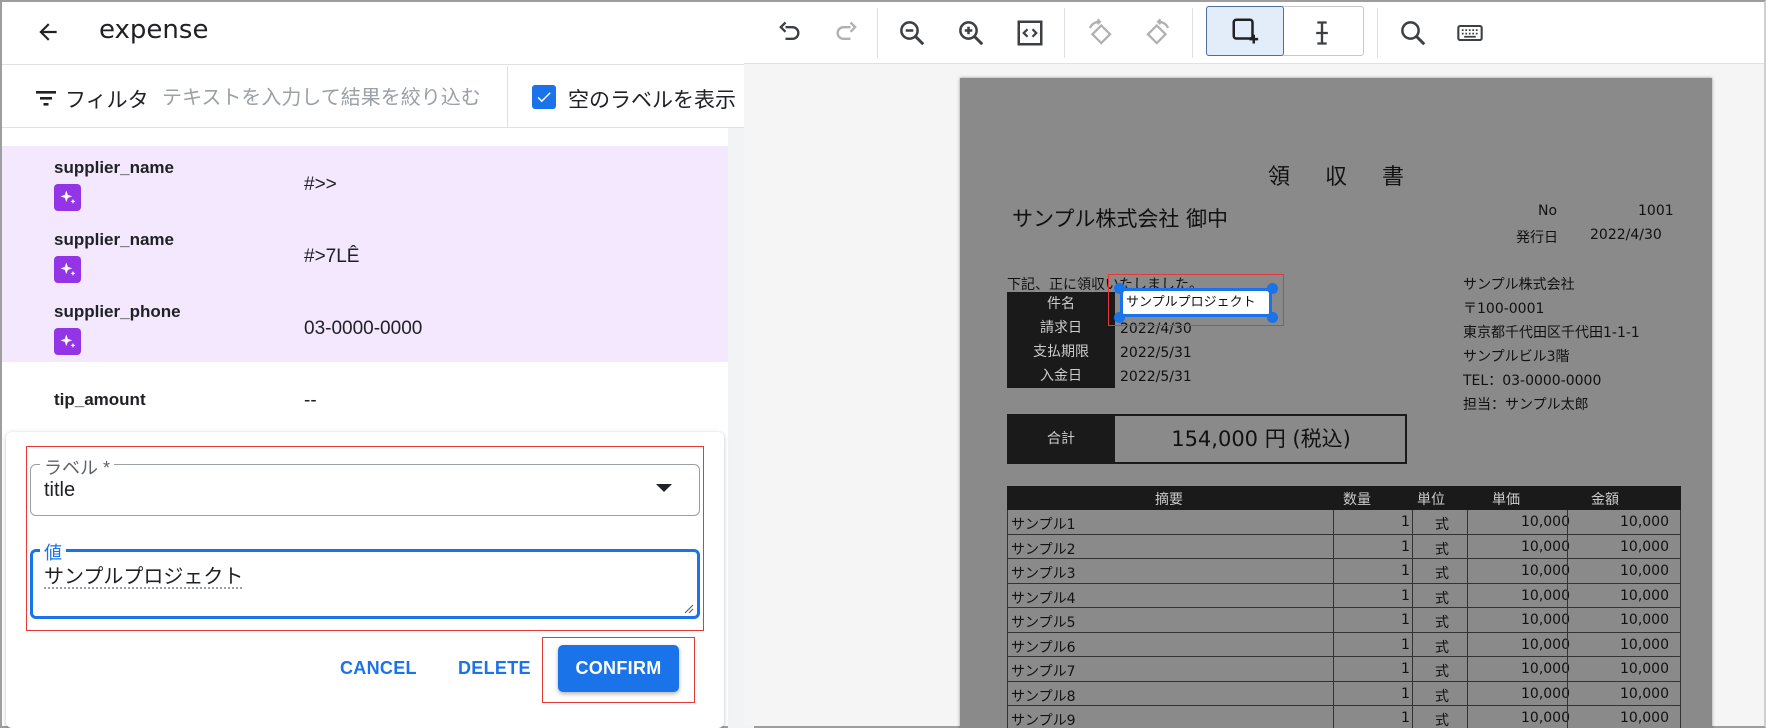 This screenshot has width=1766, height=728. I want to click on viewer-toolbar, so click(1254, 33).